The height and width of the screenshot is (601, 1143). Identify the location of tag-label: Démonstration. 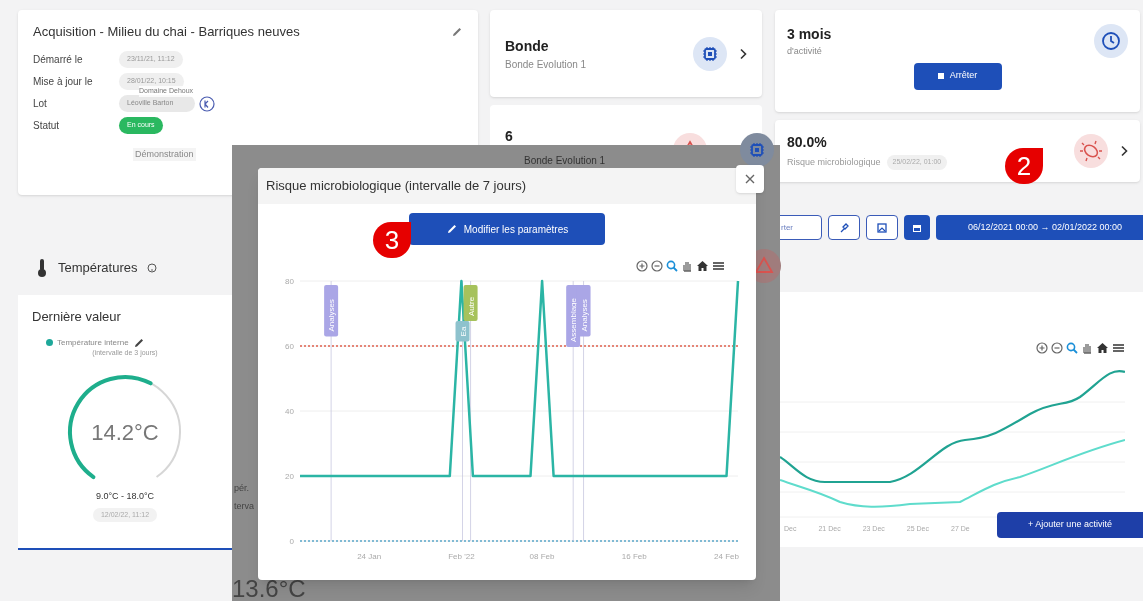
(164, 154).